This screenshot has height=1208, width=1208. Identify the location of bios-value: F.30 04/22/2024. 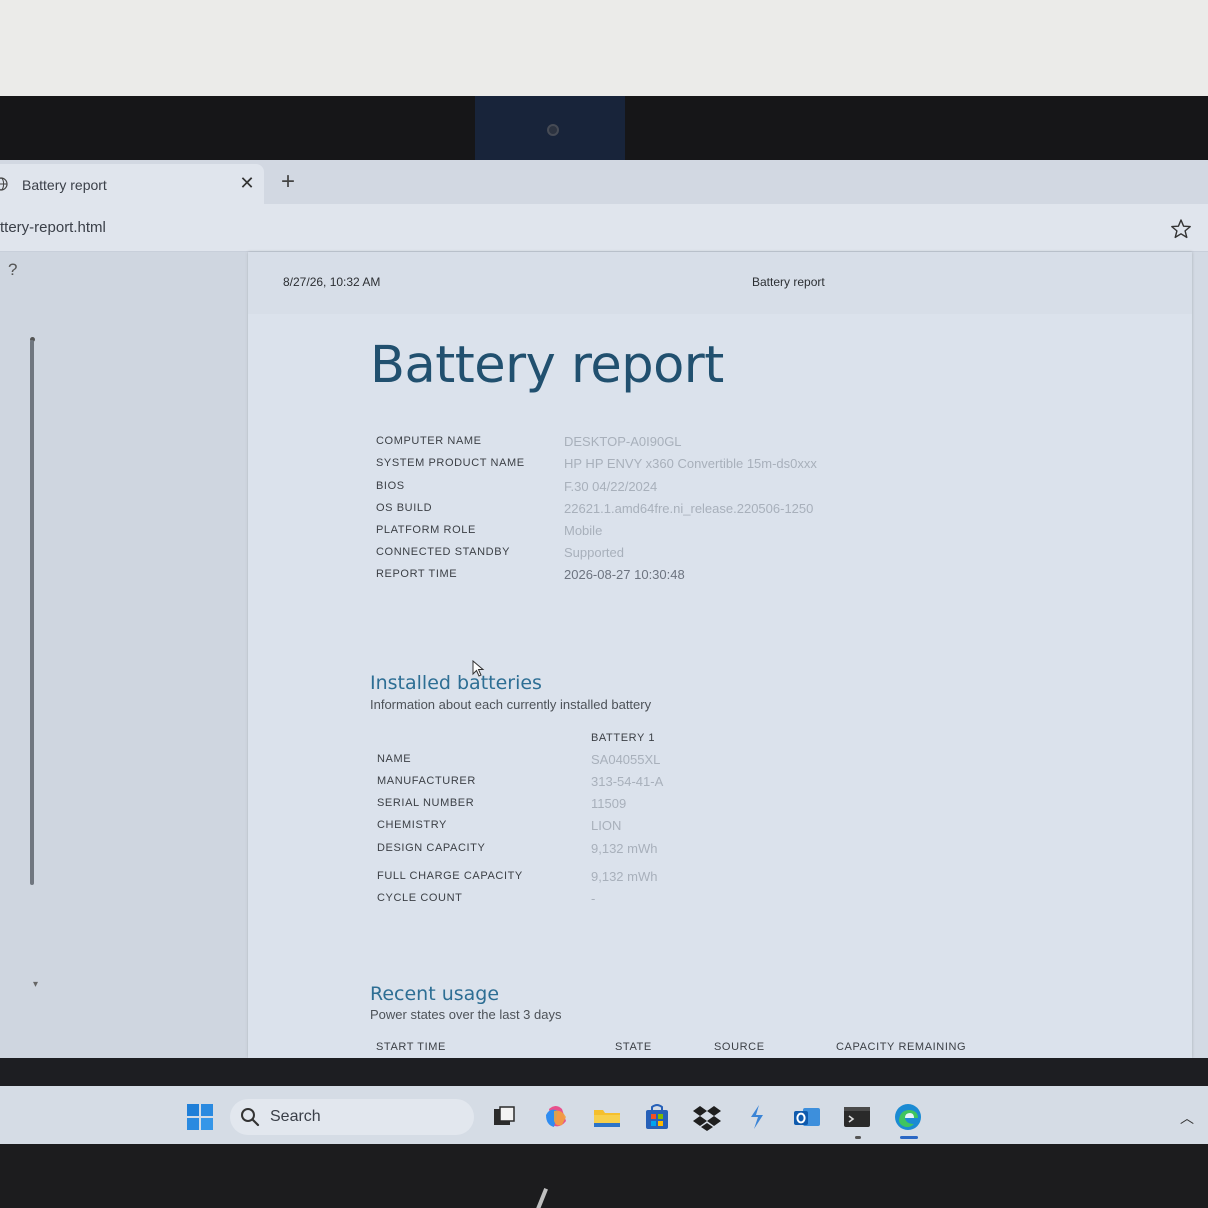
(611, 486).